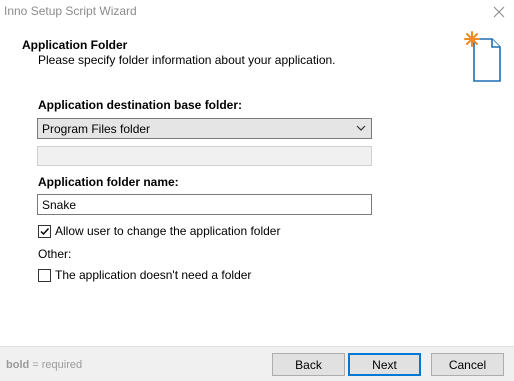 The width and height of the screenshot is (514, 381). I want to click on required-hint-bold: bold, so click(18, 365).